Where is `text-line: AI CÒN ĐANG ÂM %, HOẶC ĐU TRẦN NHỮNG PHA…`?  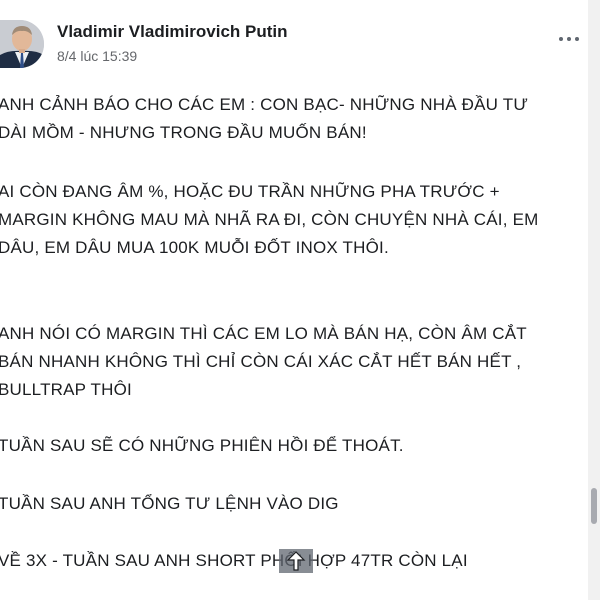
text-line: AI CÒN ĐANG ÂM %, HOẶC ĐU TRẦN NHỮNG PHA… is located at coordinates (250, 191).